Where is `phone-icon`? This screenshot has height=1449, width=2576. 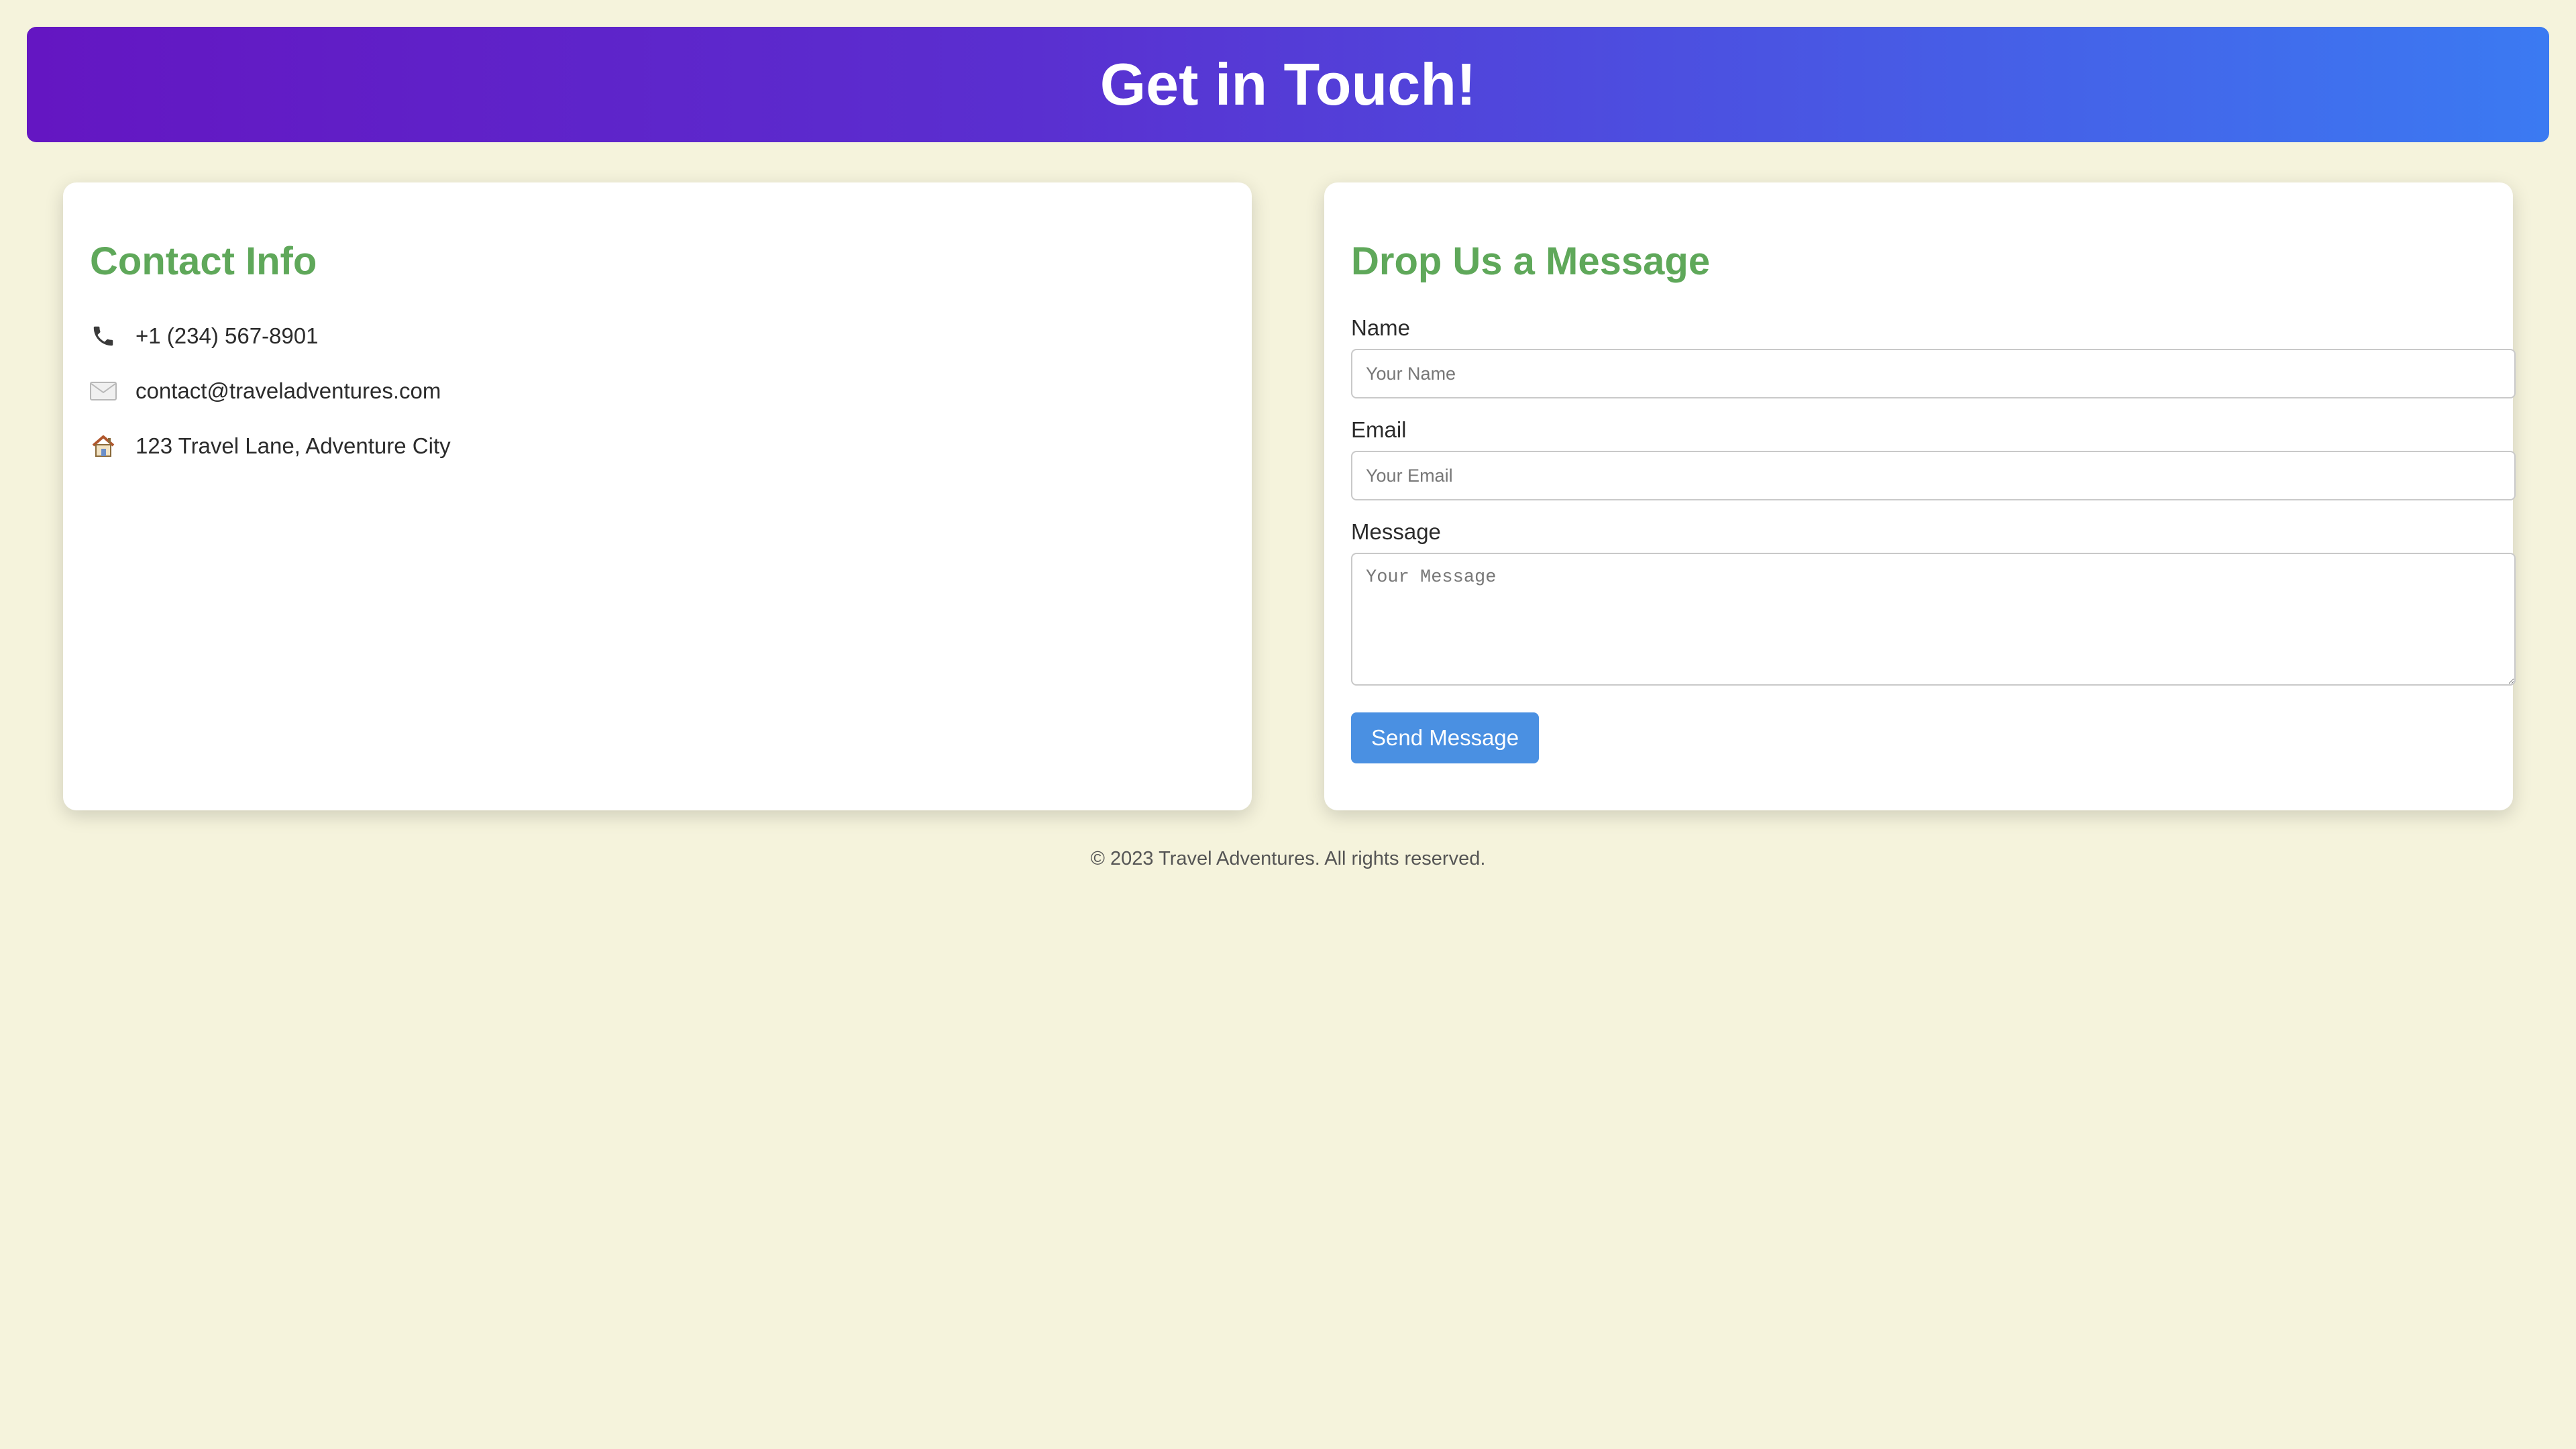
phone-icon is located at coordinates (103, 336).